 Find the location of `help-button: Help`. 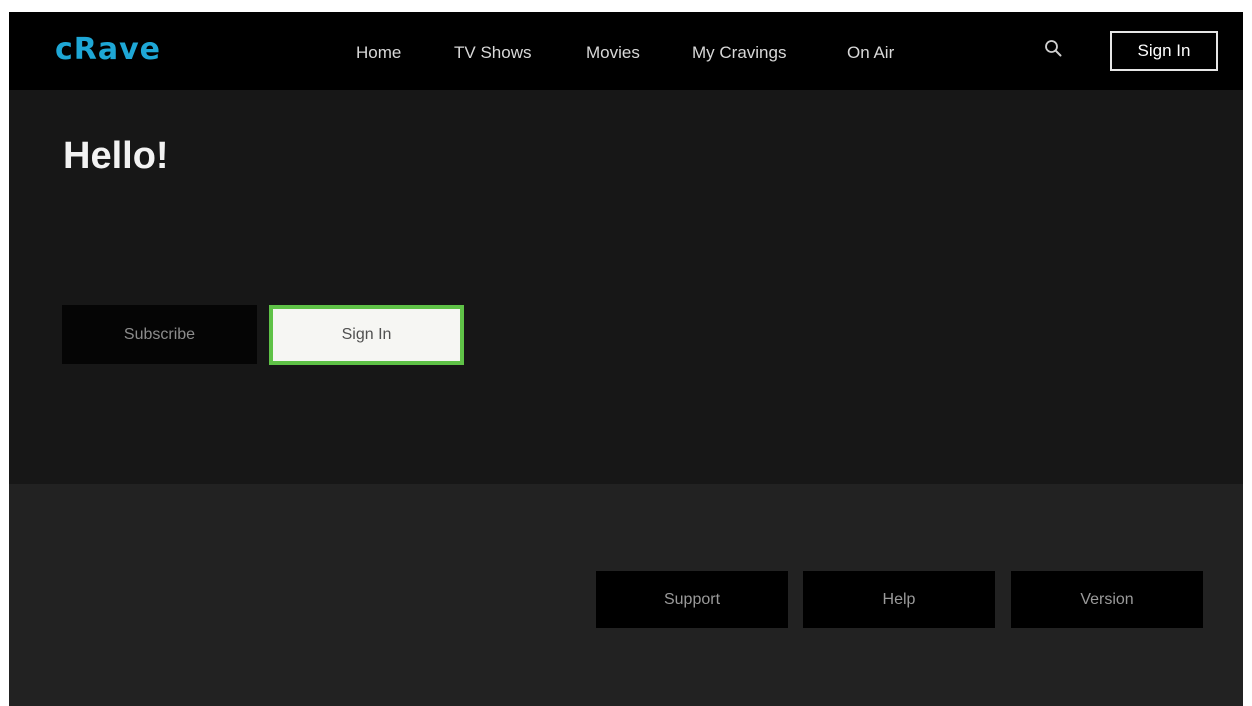

help-button: Help is located at coordinates (899, 599).